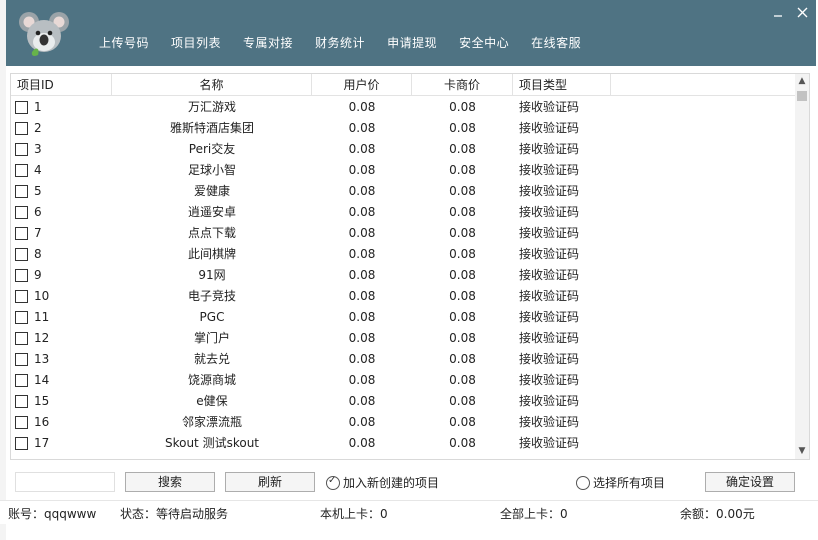 The width and height of the screenshot is (818, 540). I want to click on project-id-text: 12, so click(42, 338).